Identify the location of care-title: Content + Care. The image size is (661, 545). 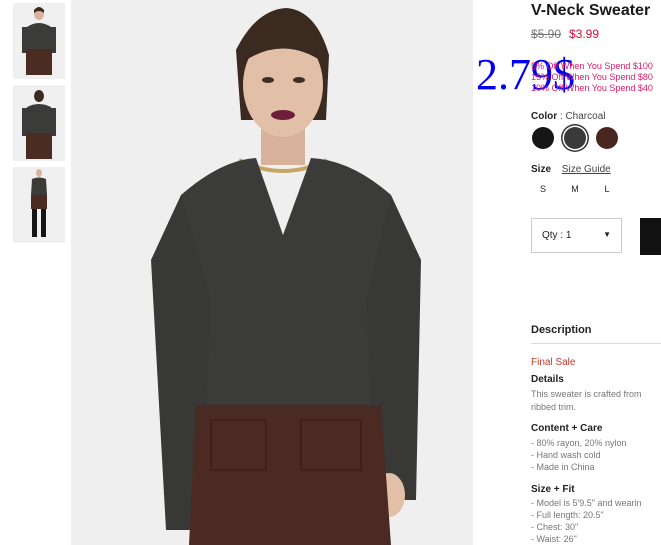
(567, 428).